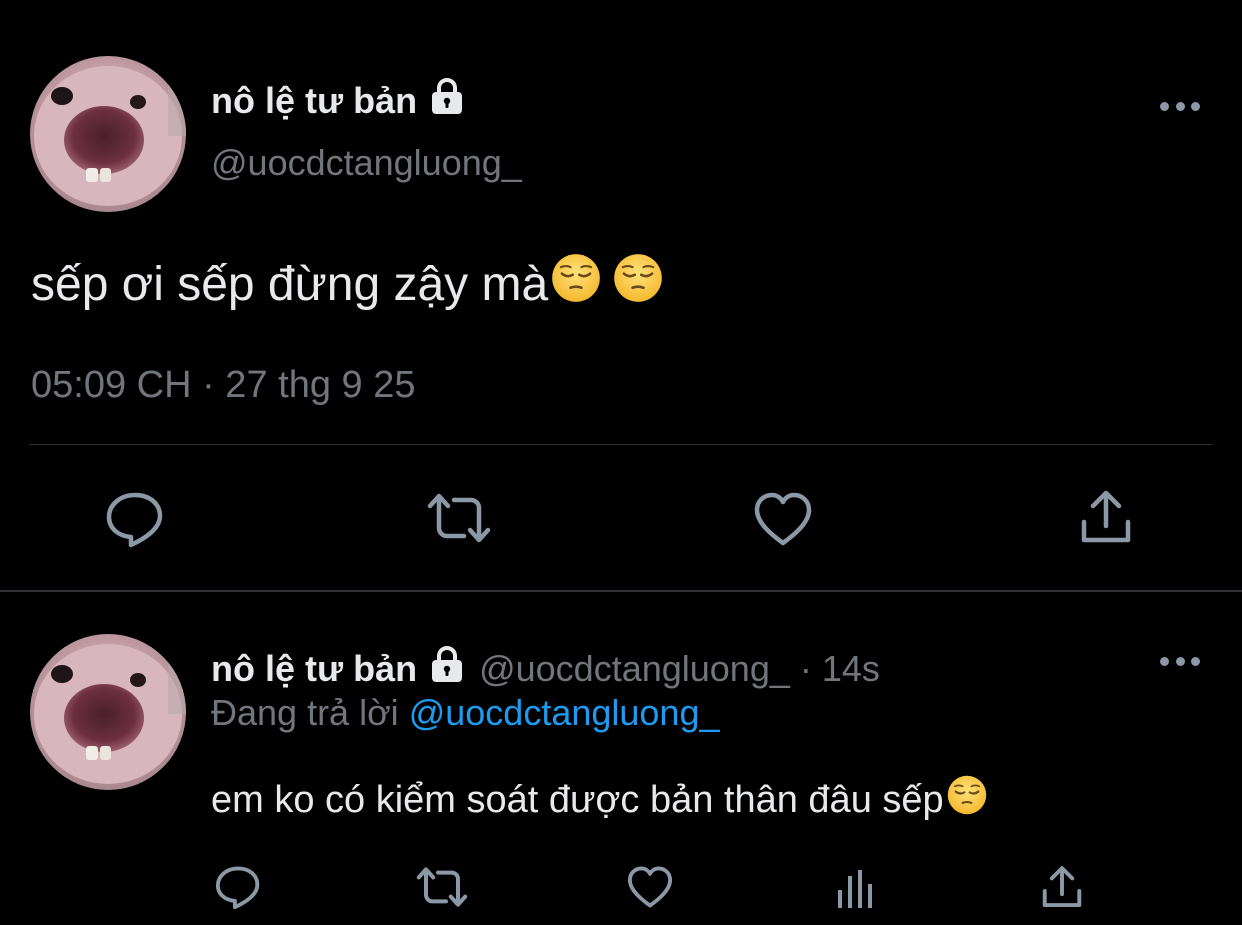 This screenshot has height=925, width=1242. I want to click on views-icon, so click(856, 890).